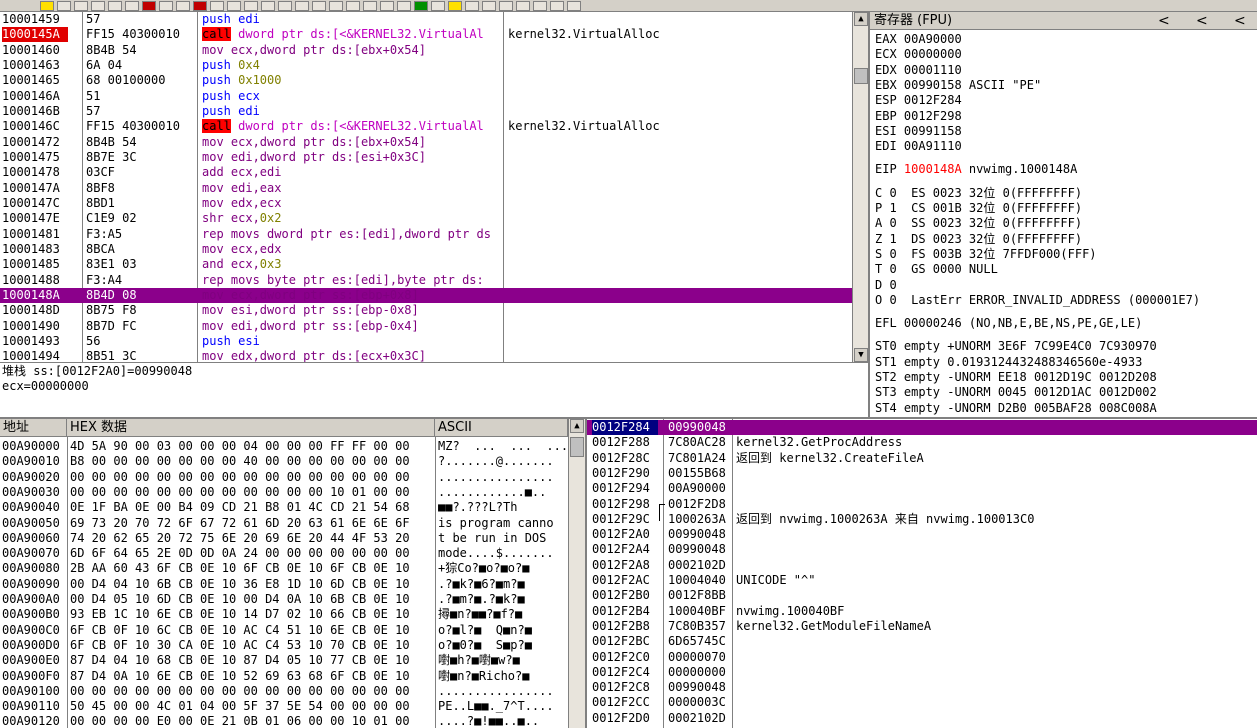 The height and width of the screenshot is (728, 1257). I want to click on disasm-row: 10001493 56 push esi, so click(426, 341).